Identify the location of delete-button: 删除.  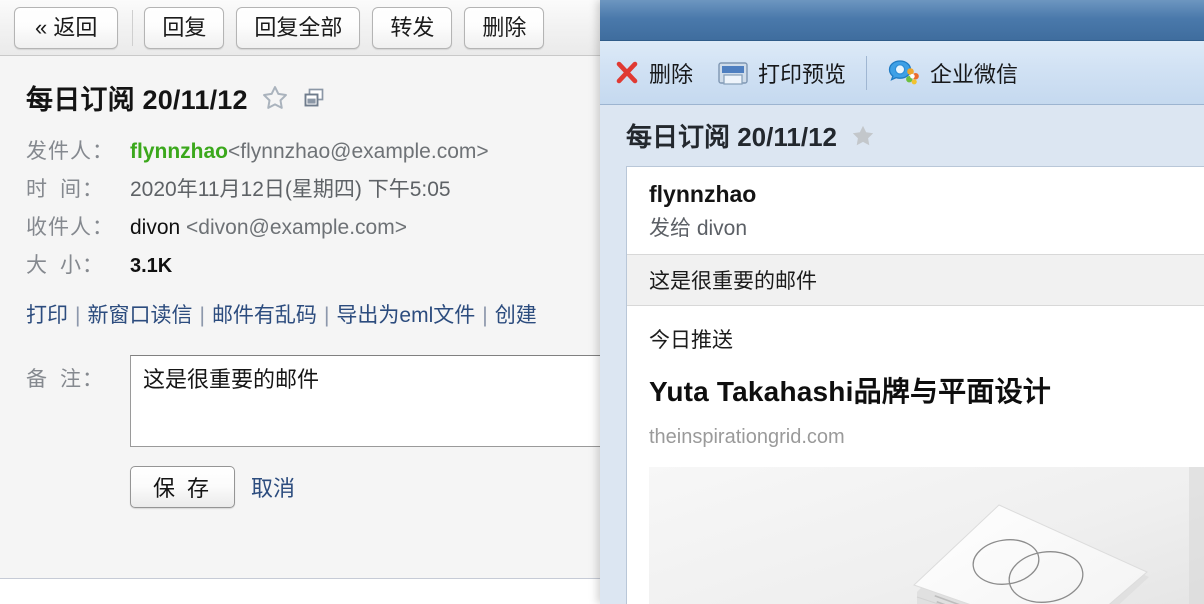
(504, 27).